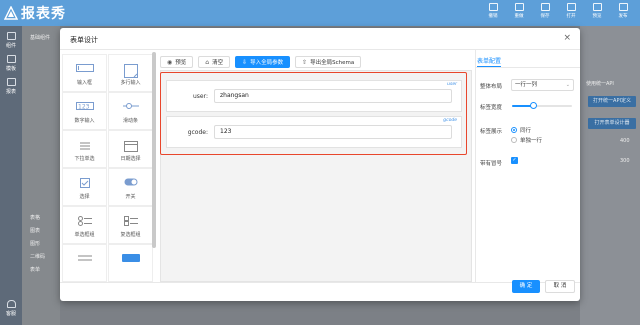 The image size is (640, 325). What do you see at coordinates (40, 38) in the screenshot?
I see `panel-first-label: 基础组件` at bounding box center [40, 38].